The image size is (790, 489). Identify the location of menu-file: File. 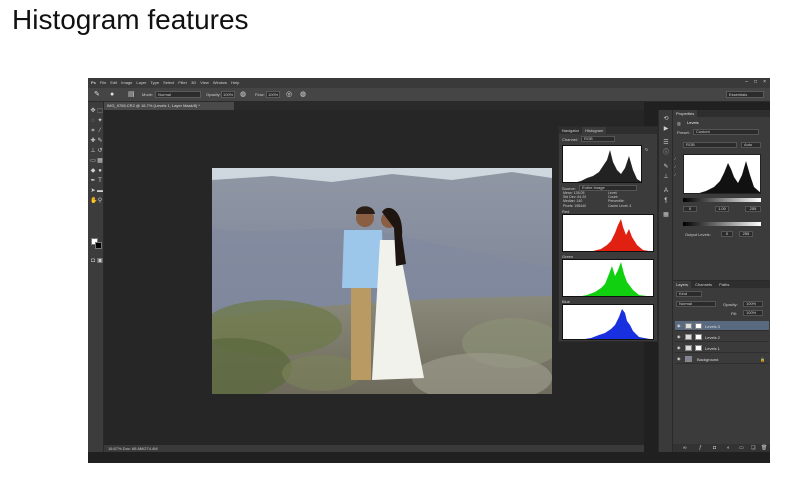
(103, 82).